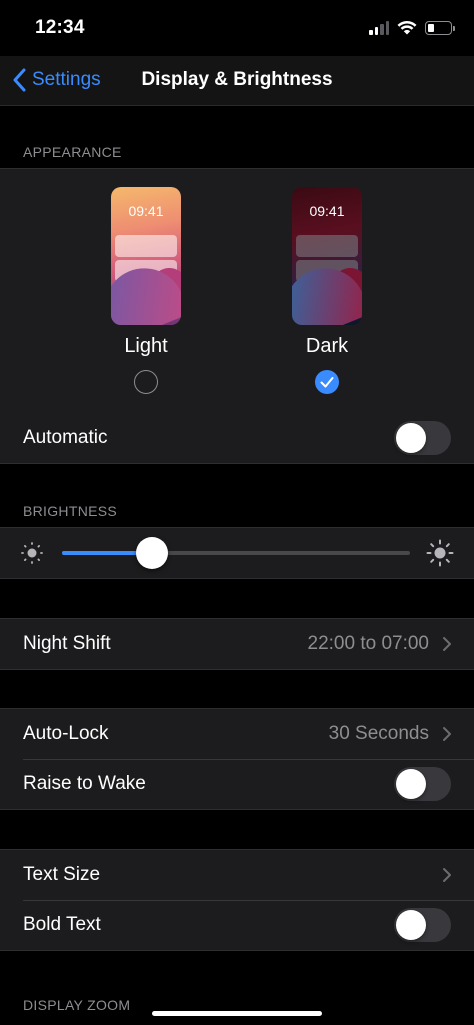  I want to click on dark-mode-preview: 09:41, so click(327, 256).